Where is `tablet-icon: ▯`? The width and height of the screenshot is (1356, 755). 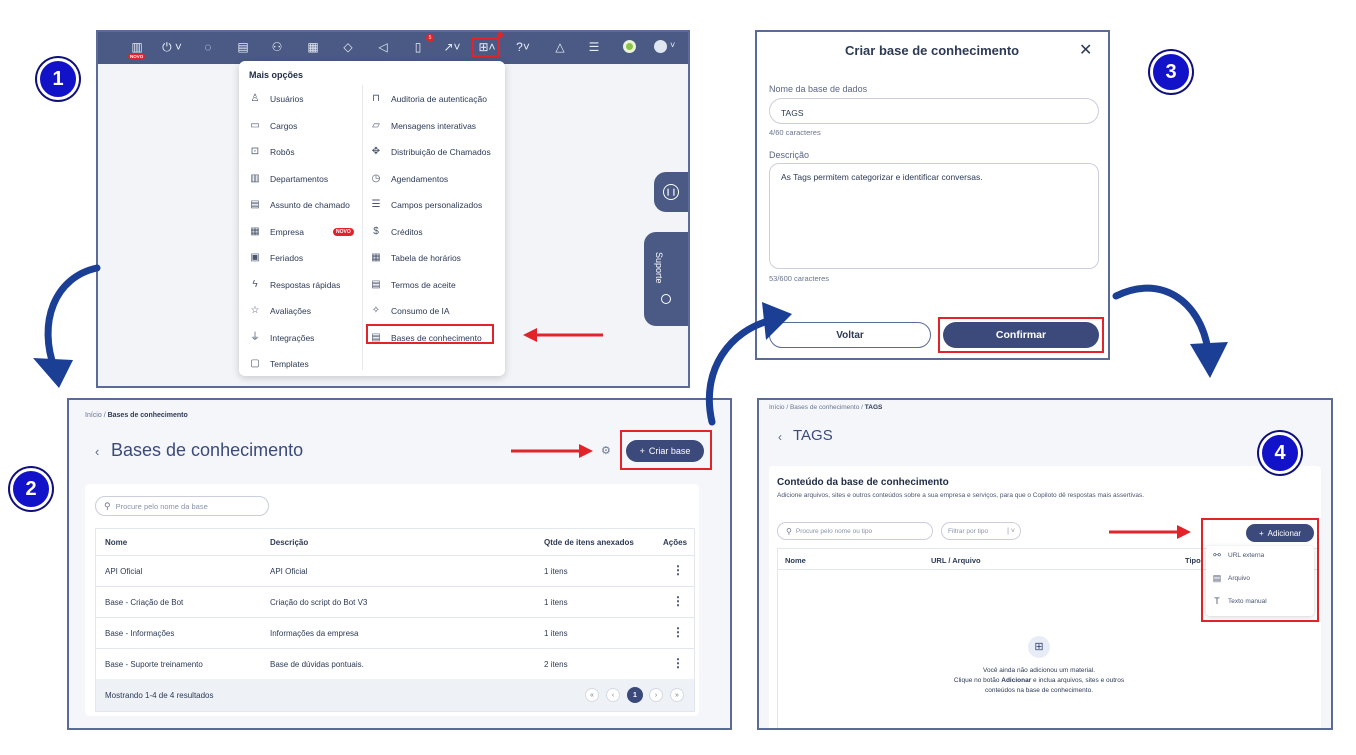
tablet-icon: ▯ is located at coordinates (418, 47).